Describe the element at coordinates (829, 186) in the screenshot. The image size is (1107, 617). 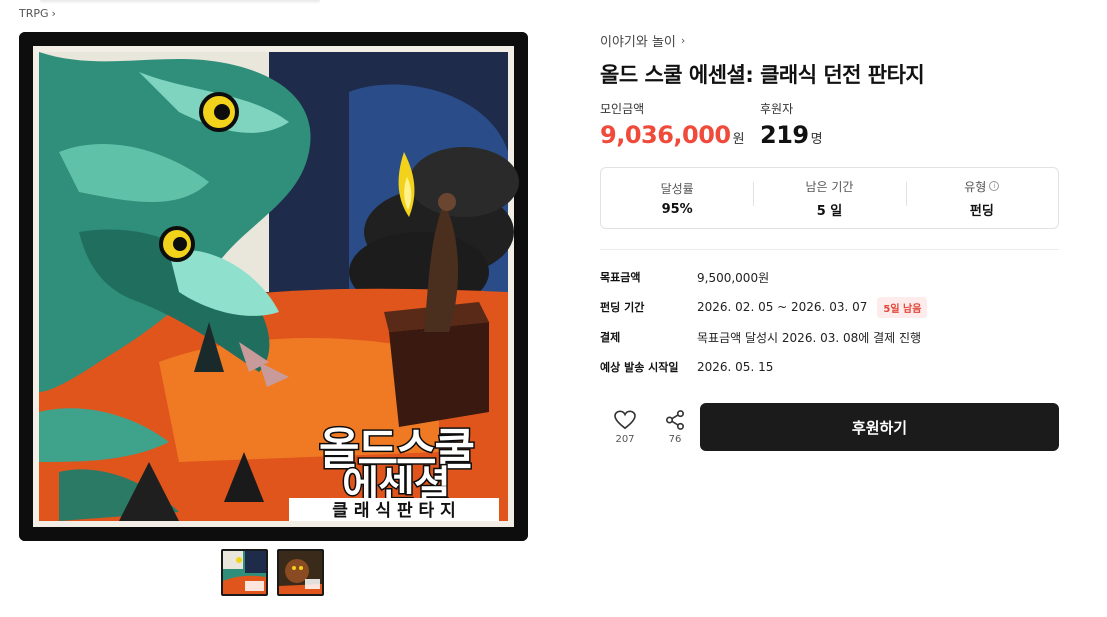
I see `summary-label: 남은 기간` at that location.